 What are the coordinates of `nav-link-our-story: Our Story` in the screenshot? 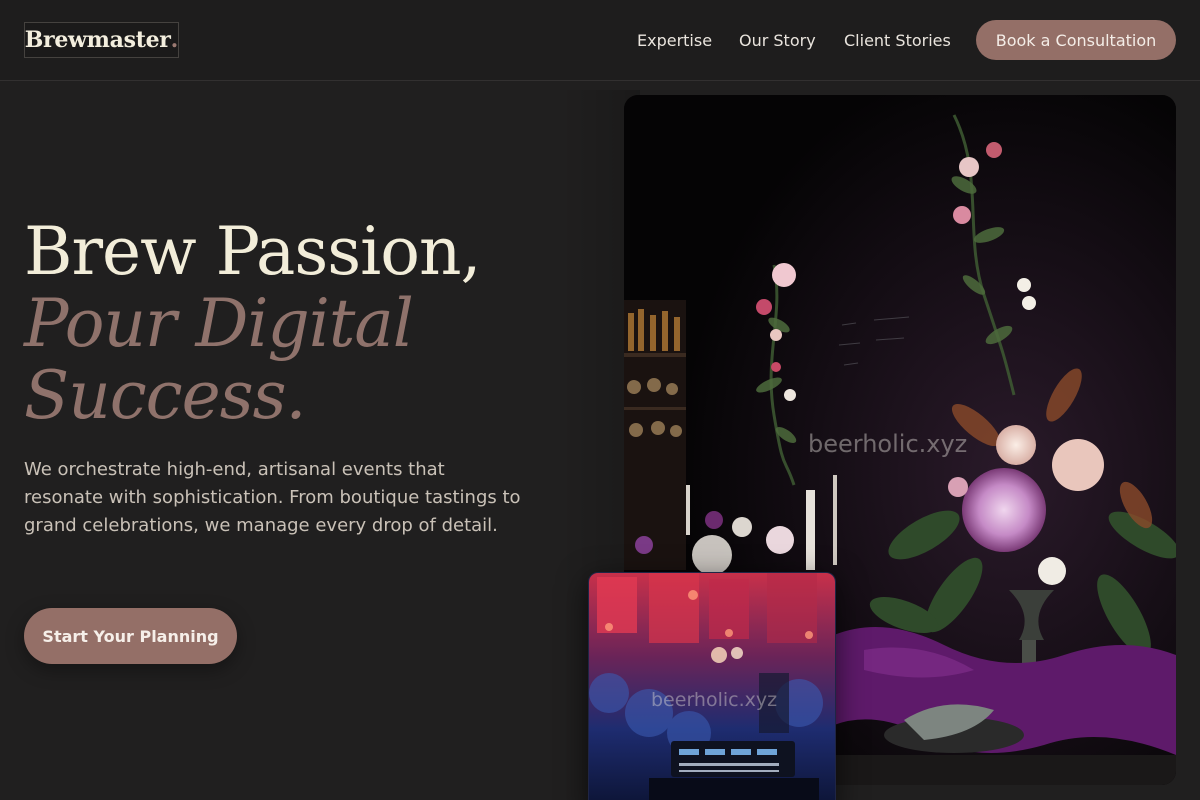 It's located at (777, 40).